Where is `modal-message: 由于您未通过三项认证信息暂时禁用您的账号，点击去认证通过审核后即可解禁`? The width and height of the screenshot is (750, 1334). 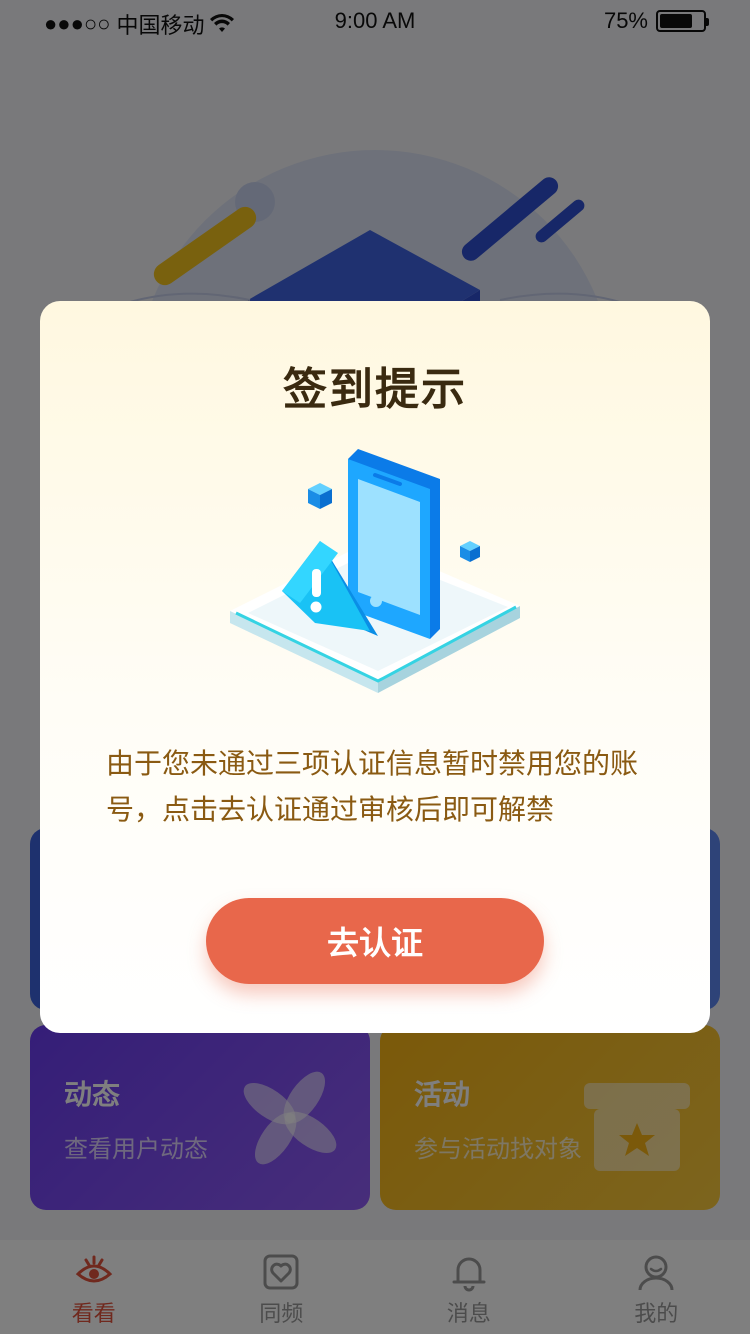
modal-message: 由于您未通过三项认证信息暂时禁用您的账号，点击去认证通过审核后即可解禁 is located at coordinates (372, 786).